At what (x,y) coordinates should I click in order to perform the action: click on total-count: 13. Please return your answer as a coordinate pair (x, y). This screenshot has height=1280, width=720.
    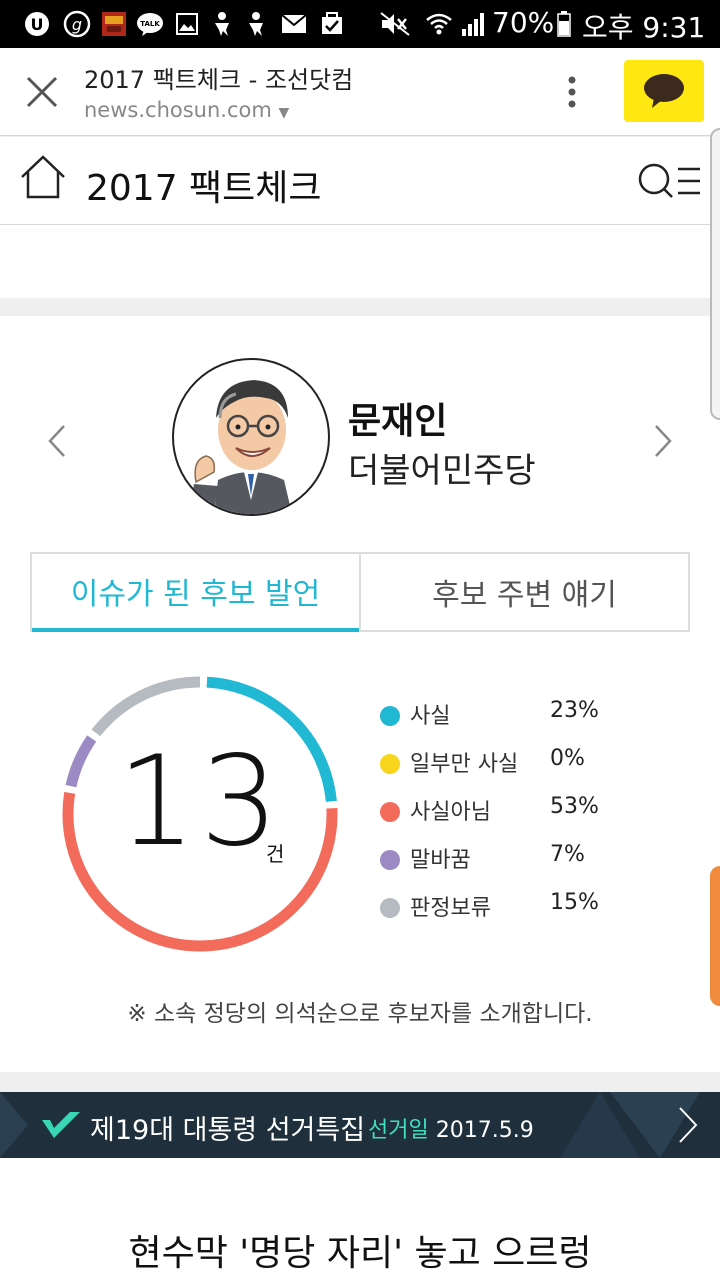
    Looking at the image, I should click on (200, 802).